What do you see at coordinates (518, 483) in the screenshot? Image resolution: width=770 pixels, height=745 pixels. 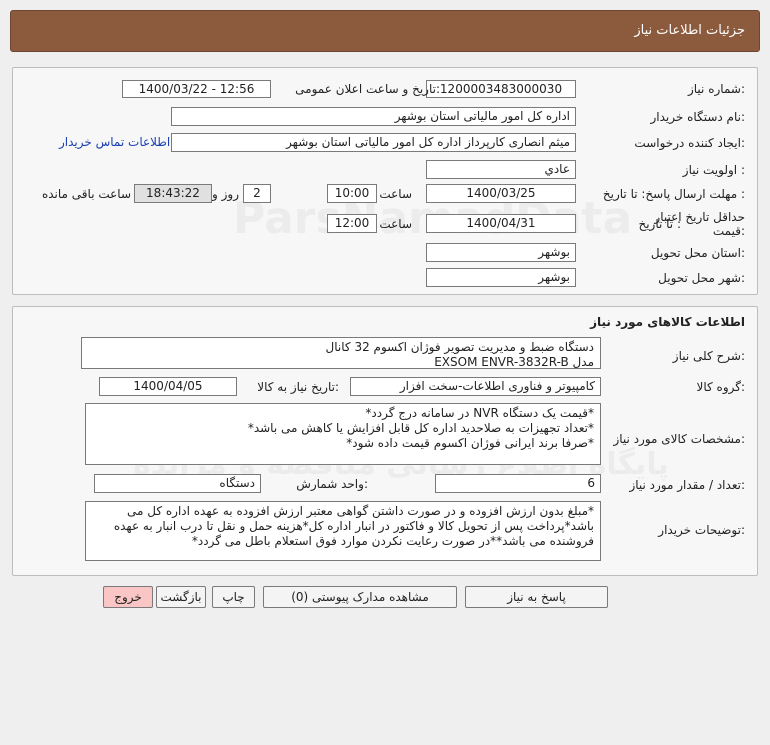 I see `quantity-field: 6` at bounding box center [518, 483].